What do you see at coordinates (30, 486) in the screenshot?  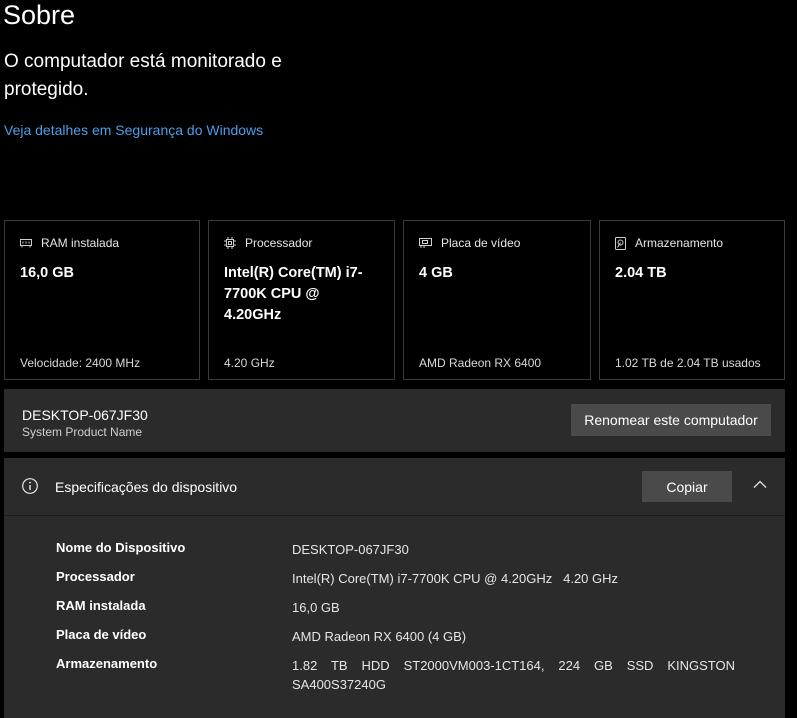 I see `info-icon` at bounding box center [30, 486].